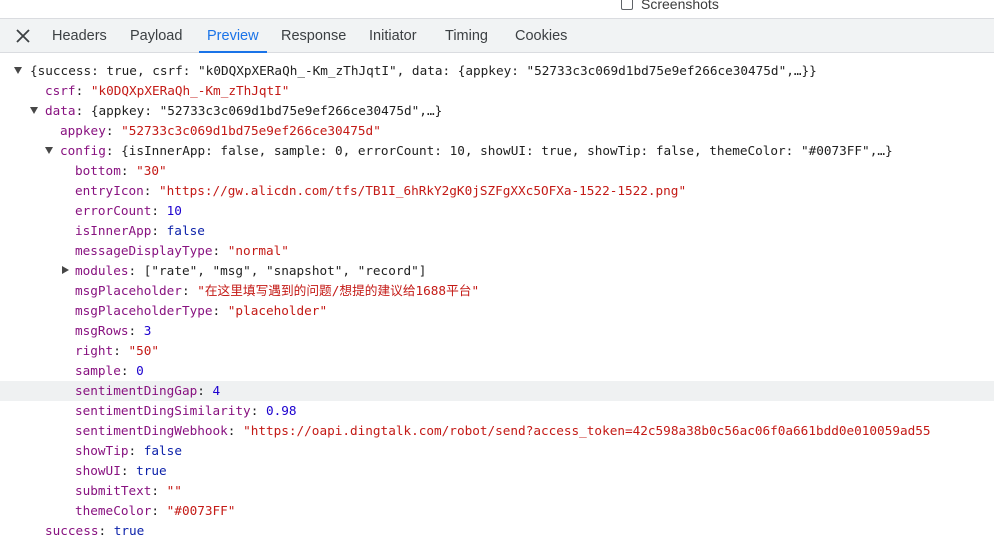 This screenshot has width=994, height=541. I want to click on close-icon, so click(23, 36).